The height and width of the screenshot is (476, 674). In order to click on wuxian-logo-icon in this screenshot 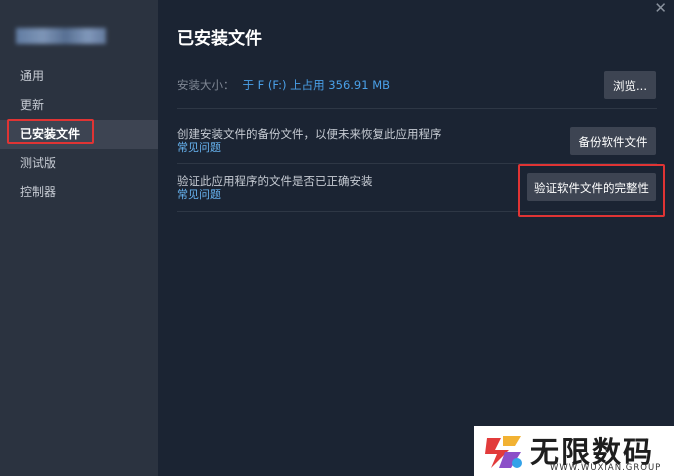, I will do `click(503, 452)`.